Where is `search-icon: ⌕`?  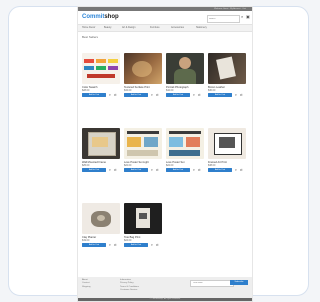 search-icon: ⌕ is located at coordinates (243, 17).